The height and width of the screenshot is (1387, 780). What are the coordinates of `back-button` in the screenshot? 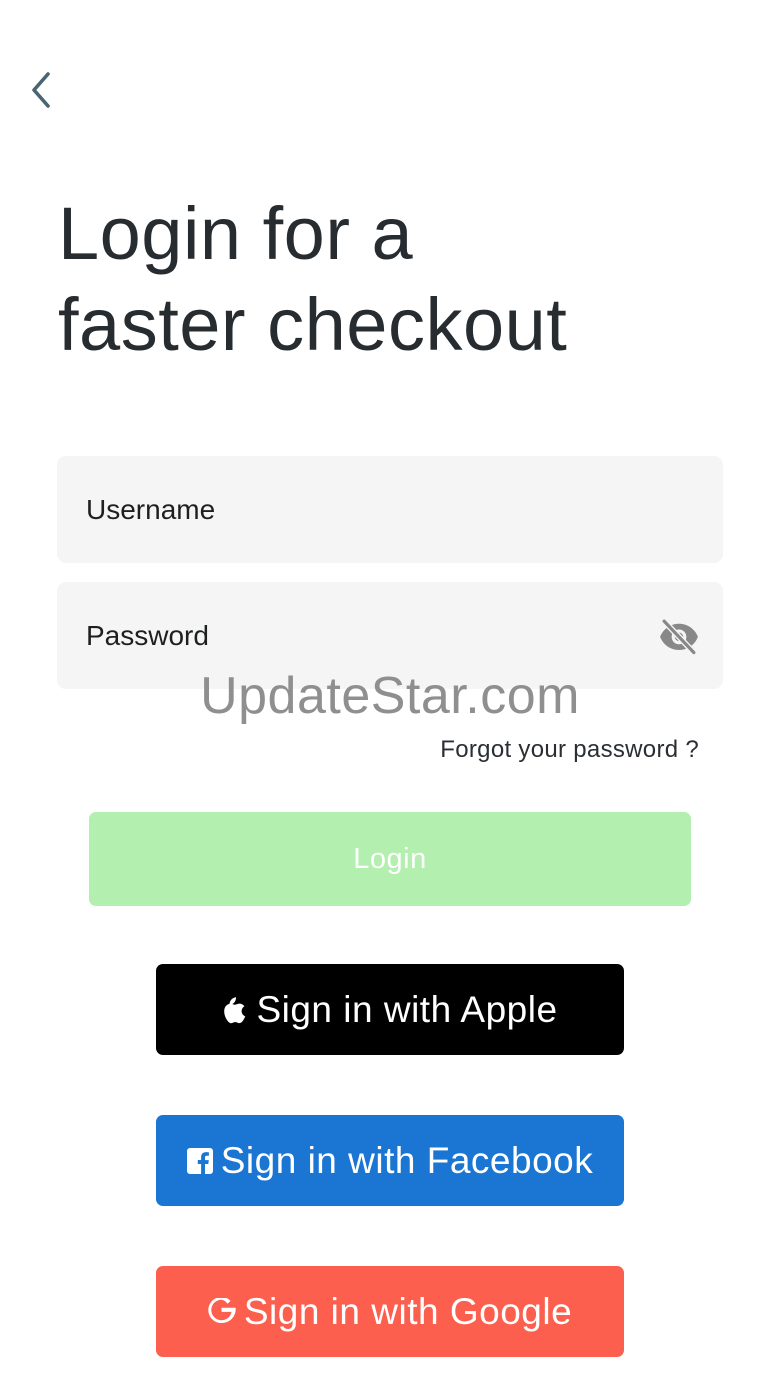 It's located at (42, 90).